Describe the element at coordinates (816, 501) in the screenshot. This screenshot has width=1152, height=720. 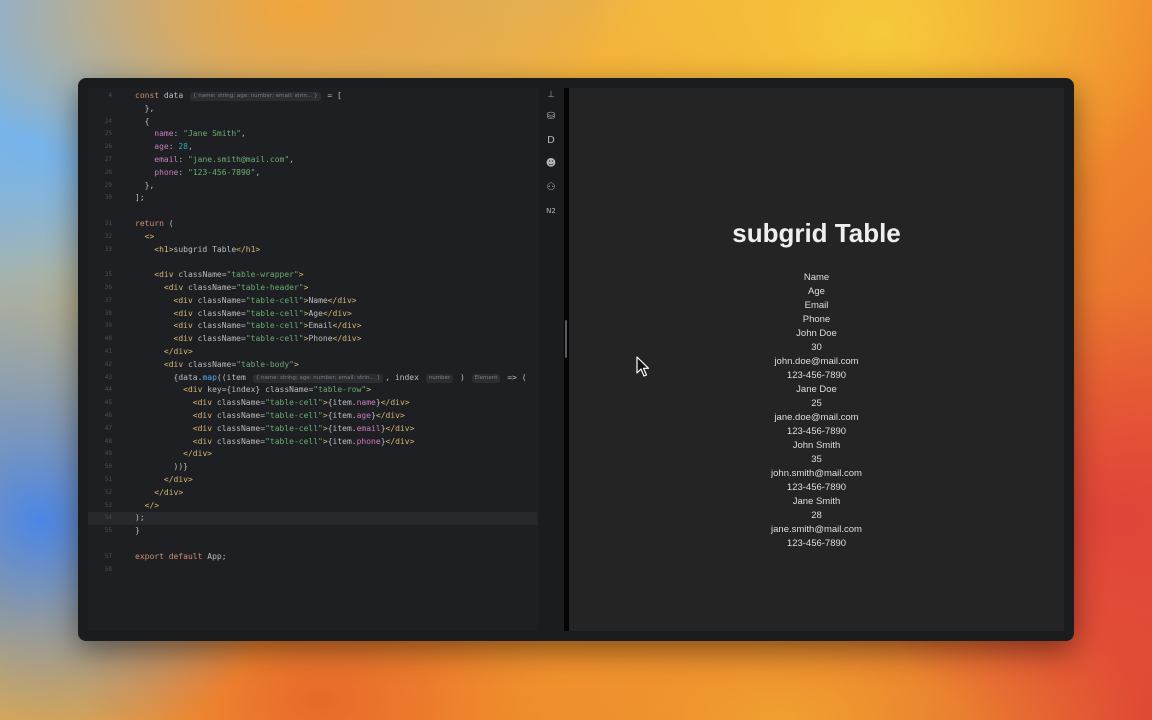
I see `table-cell: Jane Smith` at that location.